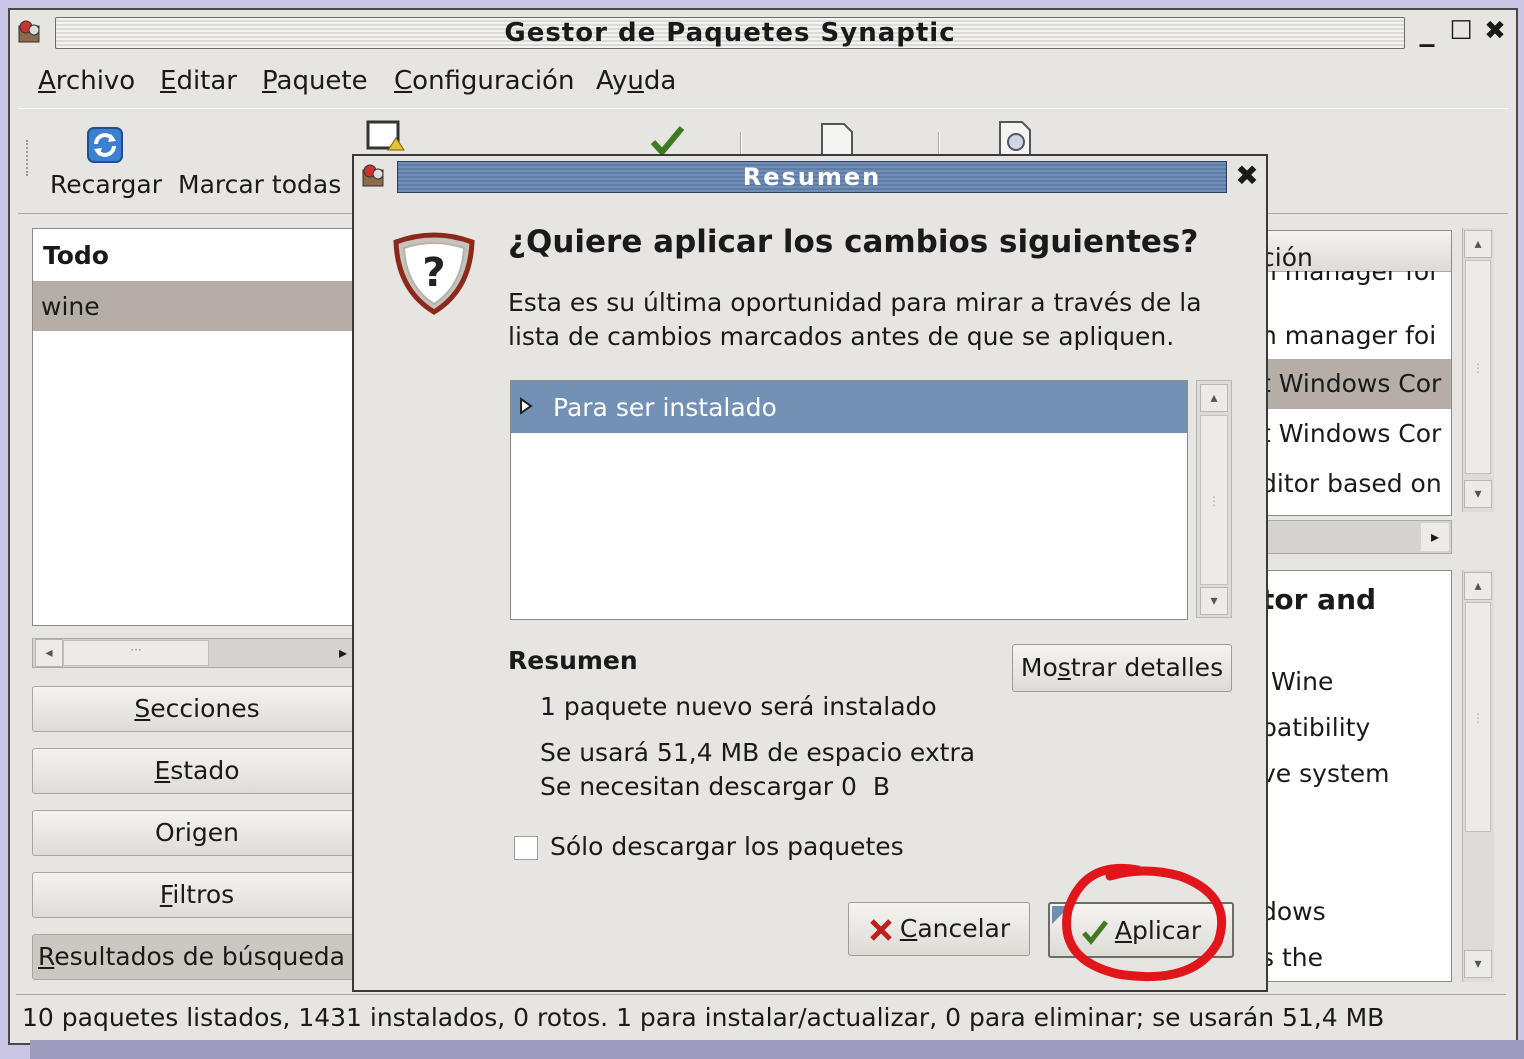  I want to click on description-column-header: ción, so click(1287, 257).